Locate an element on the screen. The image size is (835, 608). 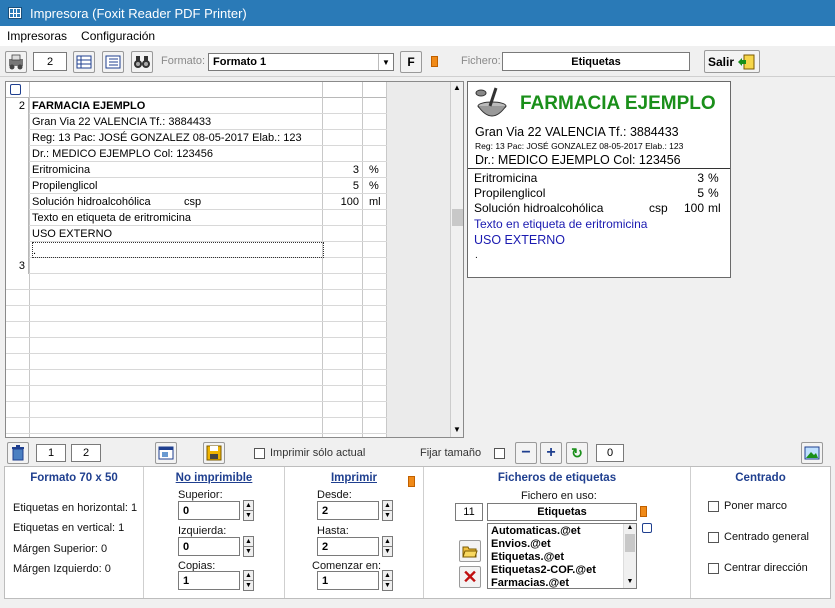
files-orange-marker is located at coordinates (643, 511).